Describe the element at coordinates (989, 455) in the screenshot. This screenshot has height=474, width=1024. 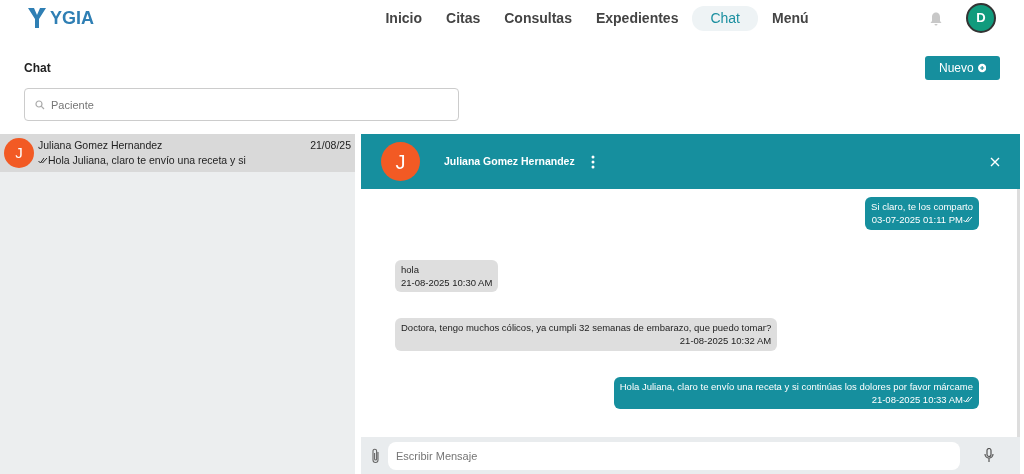
I see `microphone-icon` at that location.